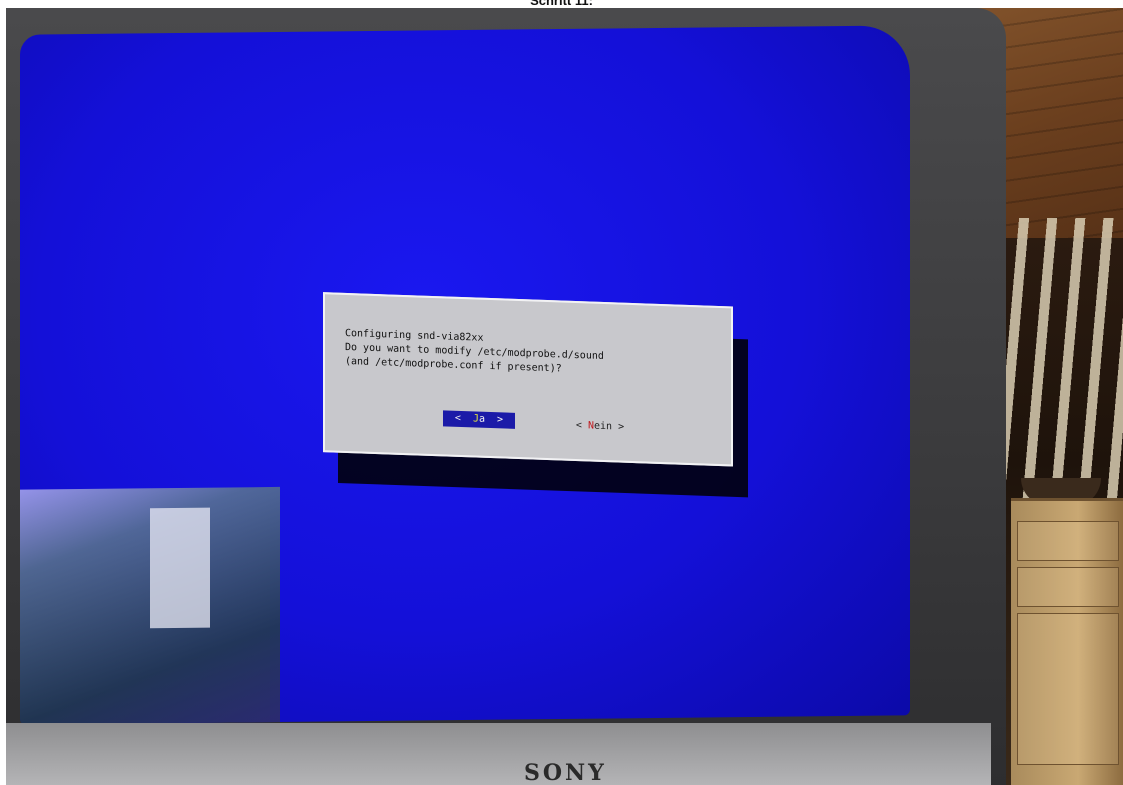 This screenshot has width=1123, height=785. I want to click on dialog-title: Configuring snd-via82xx, so click(414, 335).